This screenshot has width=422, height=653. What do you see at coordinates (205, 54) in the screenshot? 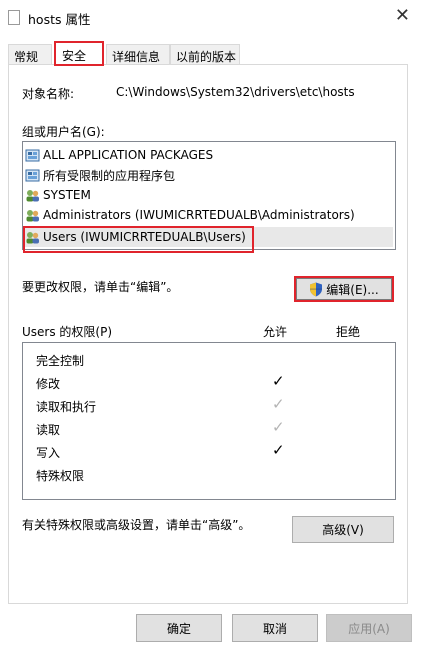
I see `tab-previous-versions: 以前的版本` at bounding box center [205, 54].